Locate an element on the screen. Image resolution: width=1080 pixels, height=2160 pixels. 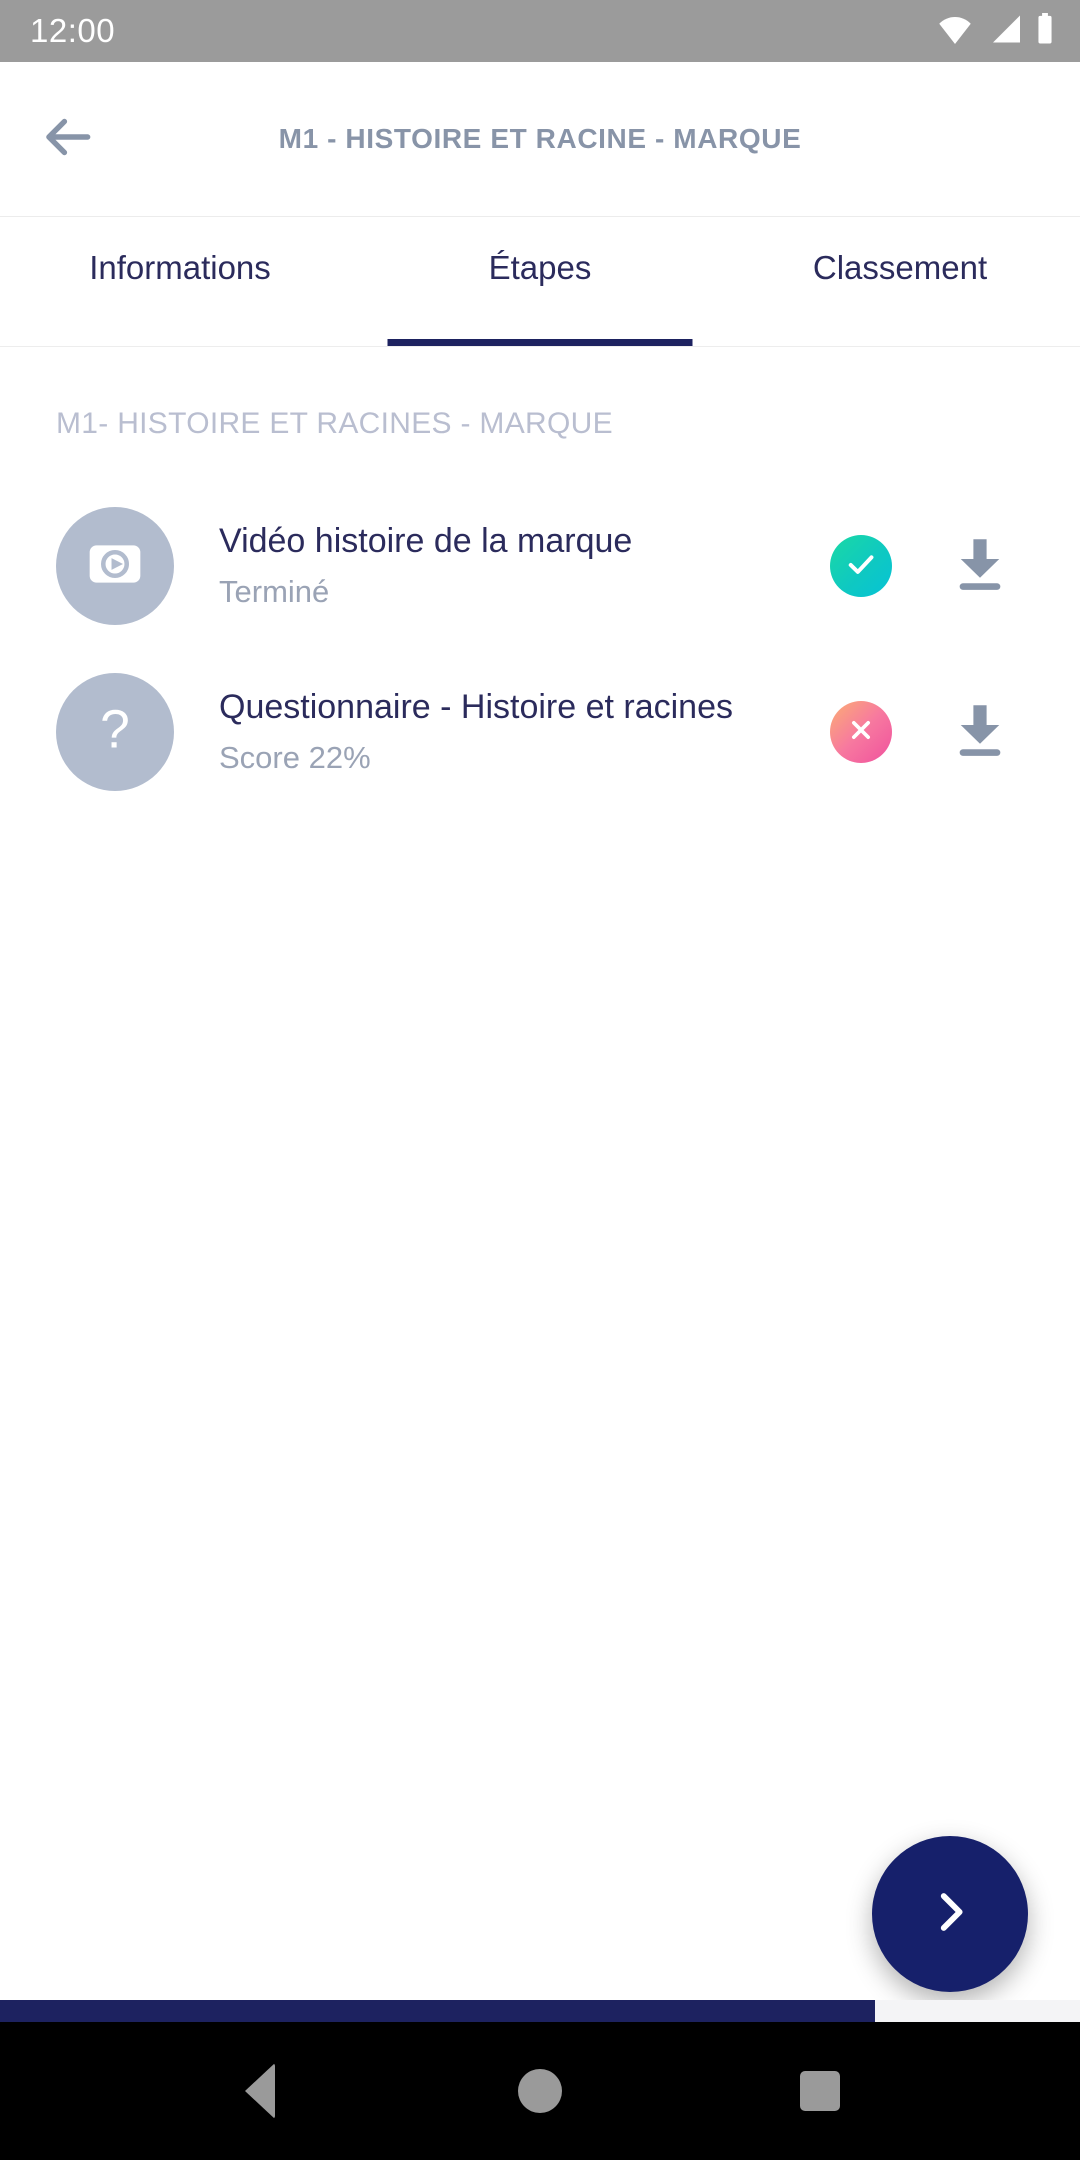
wifi-icon is located at coordinates (955, 31).